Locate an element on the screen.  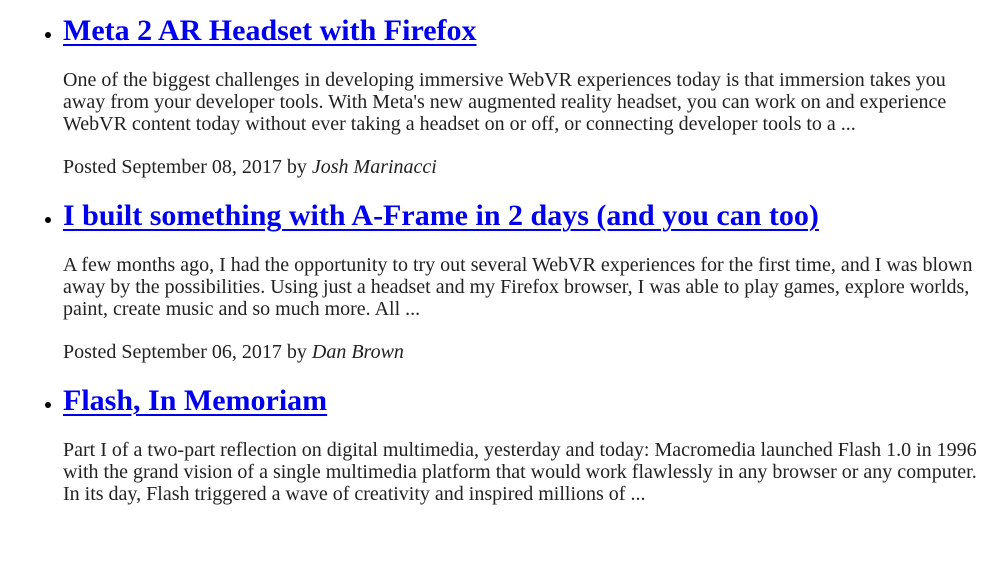
post-title: Meta 2 AR Headset with Firefox is located at coordinates (525, 31).